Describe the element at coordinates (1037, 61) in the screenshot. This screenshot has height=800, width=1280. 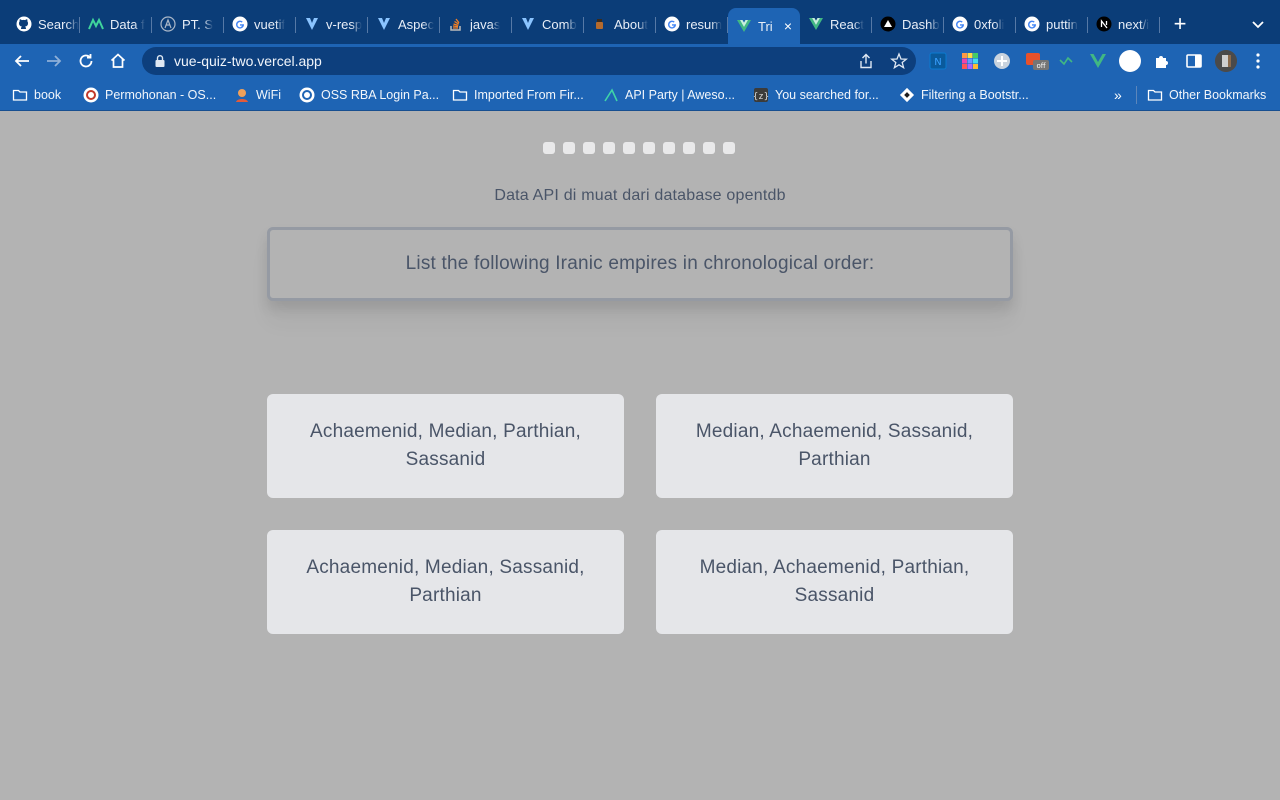
I see `extension-off-badge-icon: off` at that location.